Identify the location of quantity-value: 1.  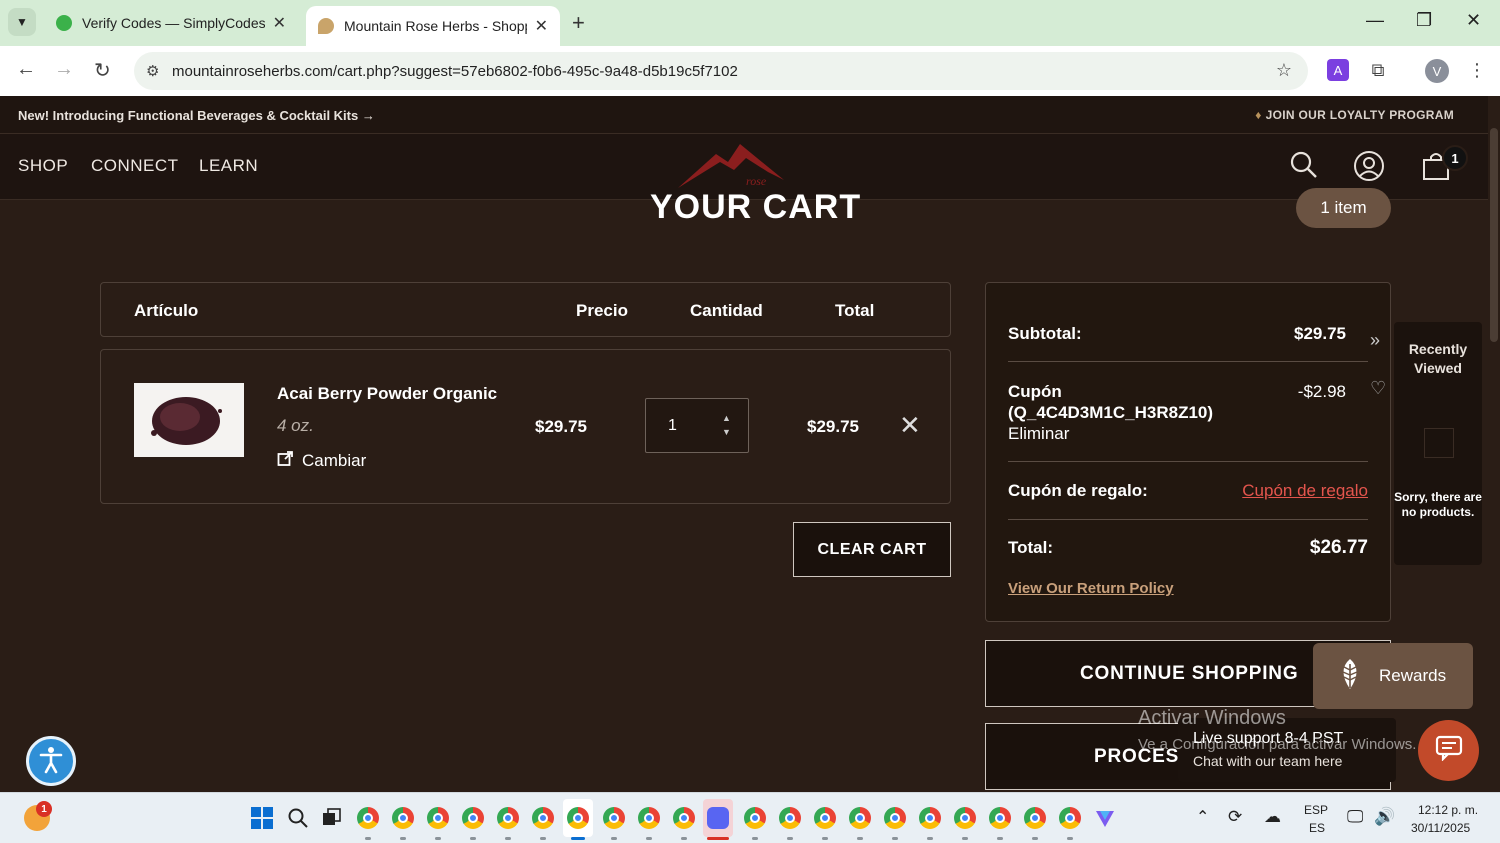
(672, 425).